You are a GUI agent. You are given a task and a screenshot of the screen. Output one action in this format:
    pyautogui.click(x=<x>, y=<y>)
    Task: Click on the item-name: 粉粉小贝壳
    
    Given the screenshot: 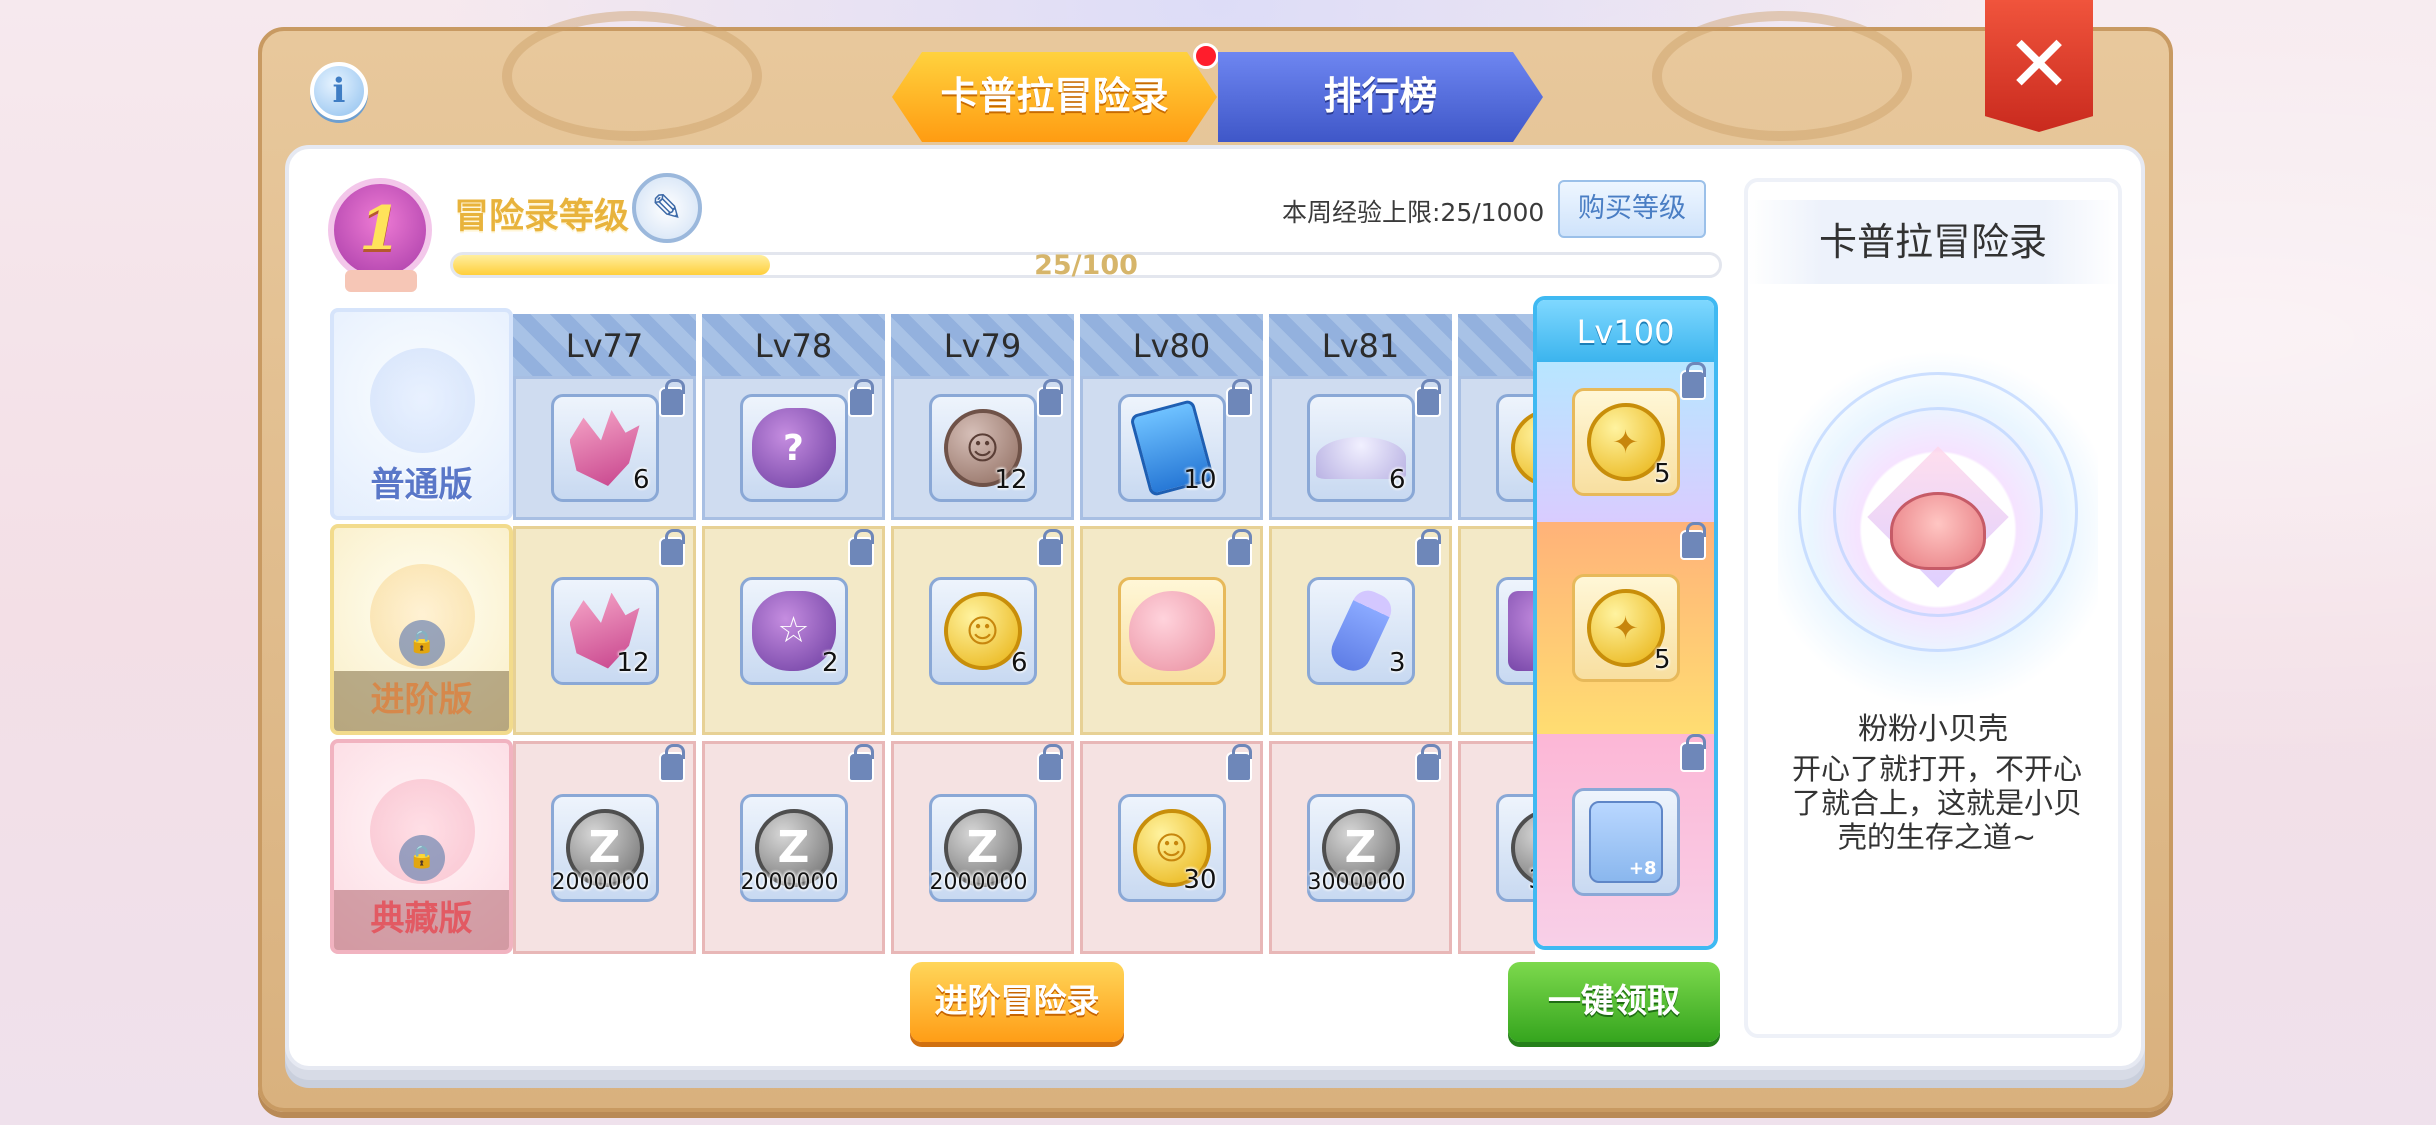 What is the action you would take?
    pyautogui.click(x=1933, y=729)
    